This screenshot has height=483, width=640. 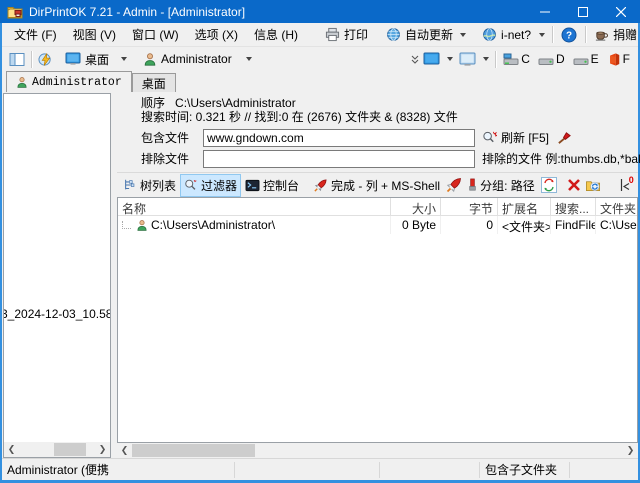 I want to click on tab-desktop-label: 桌面, so click(x=153, y=83).